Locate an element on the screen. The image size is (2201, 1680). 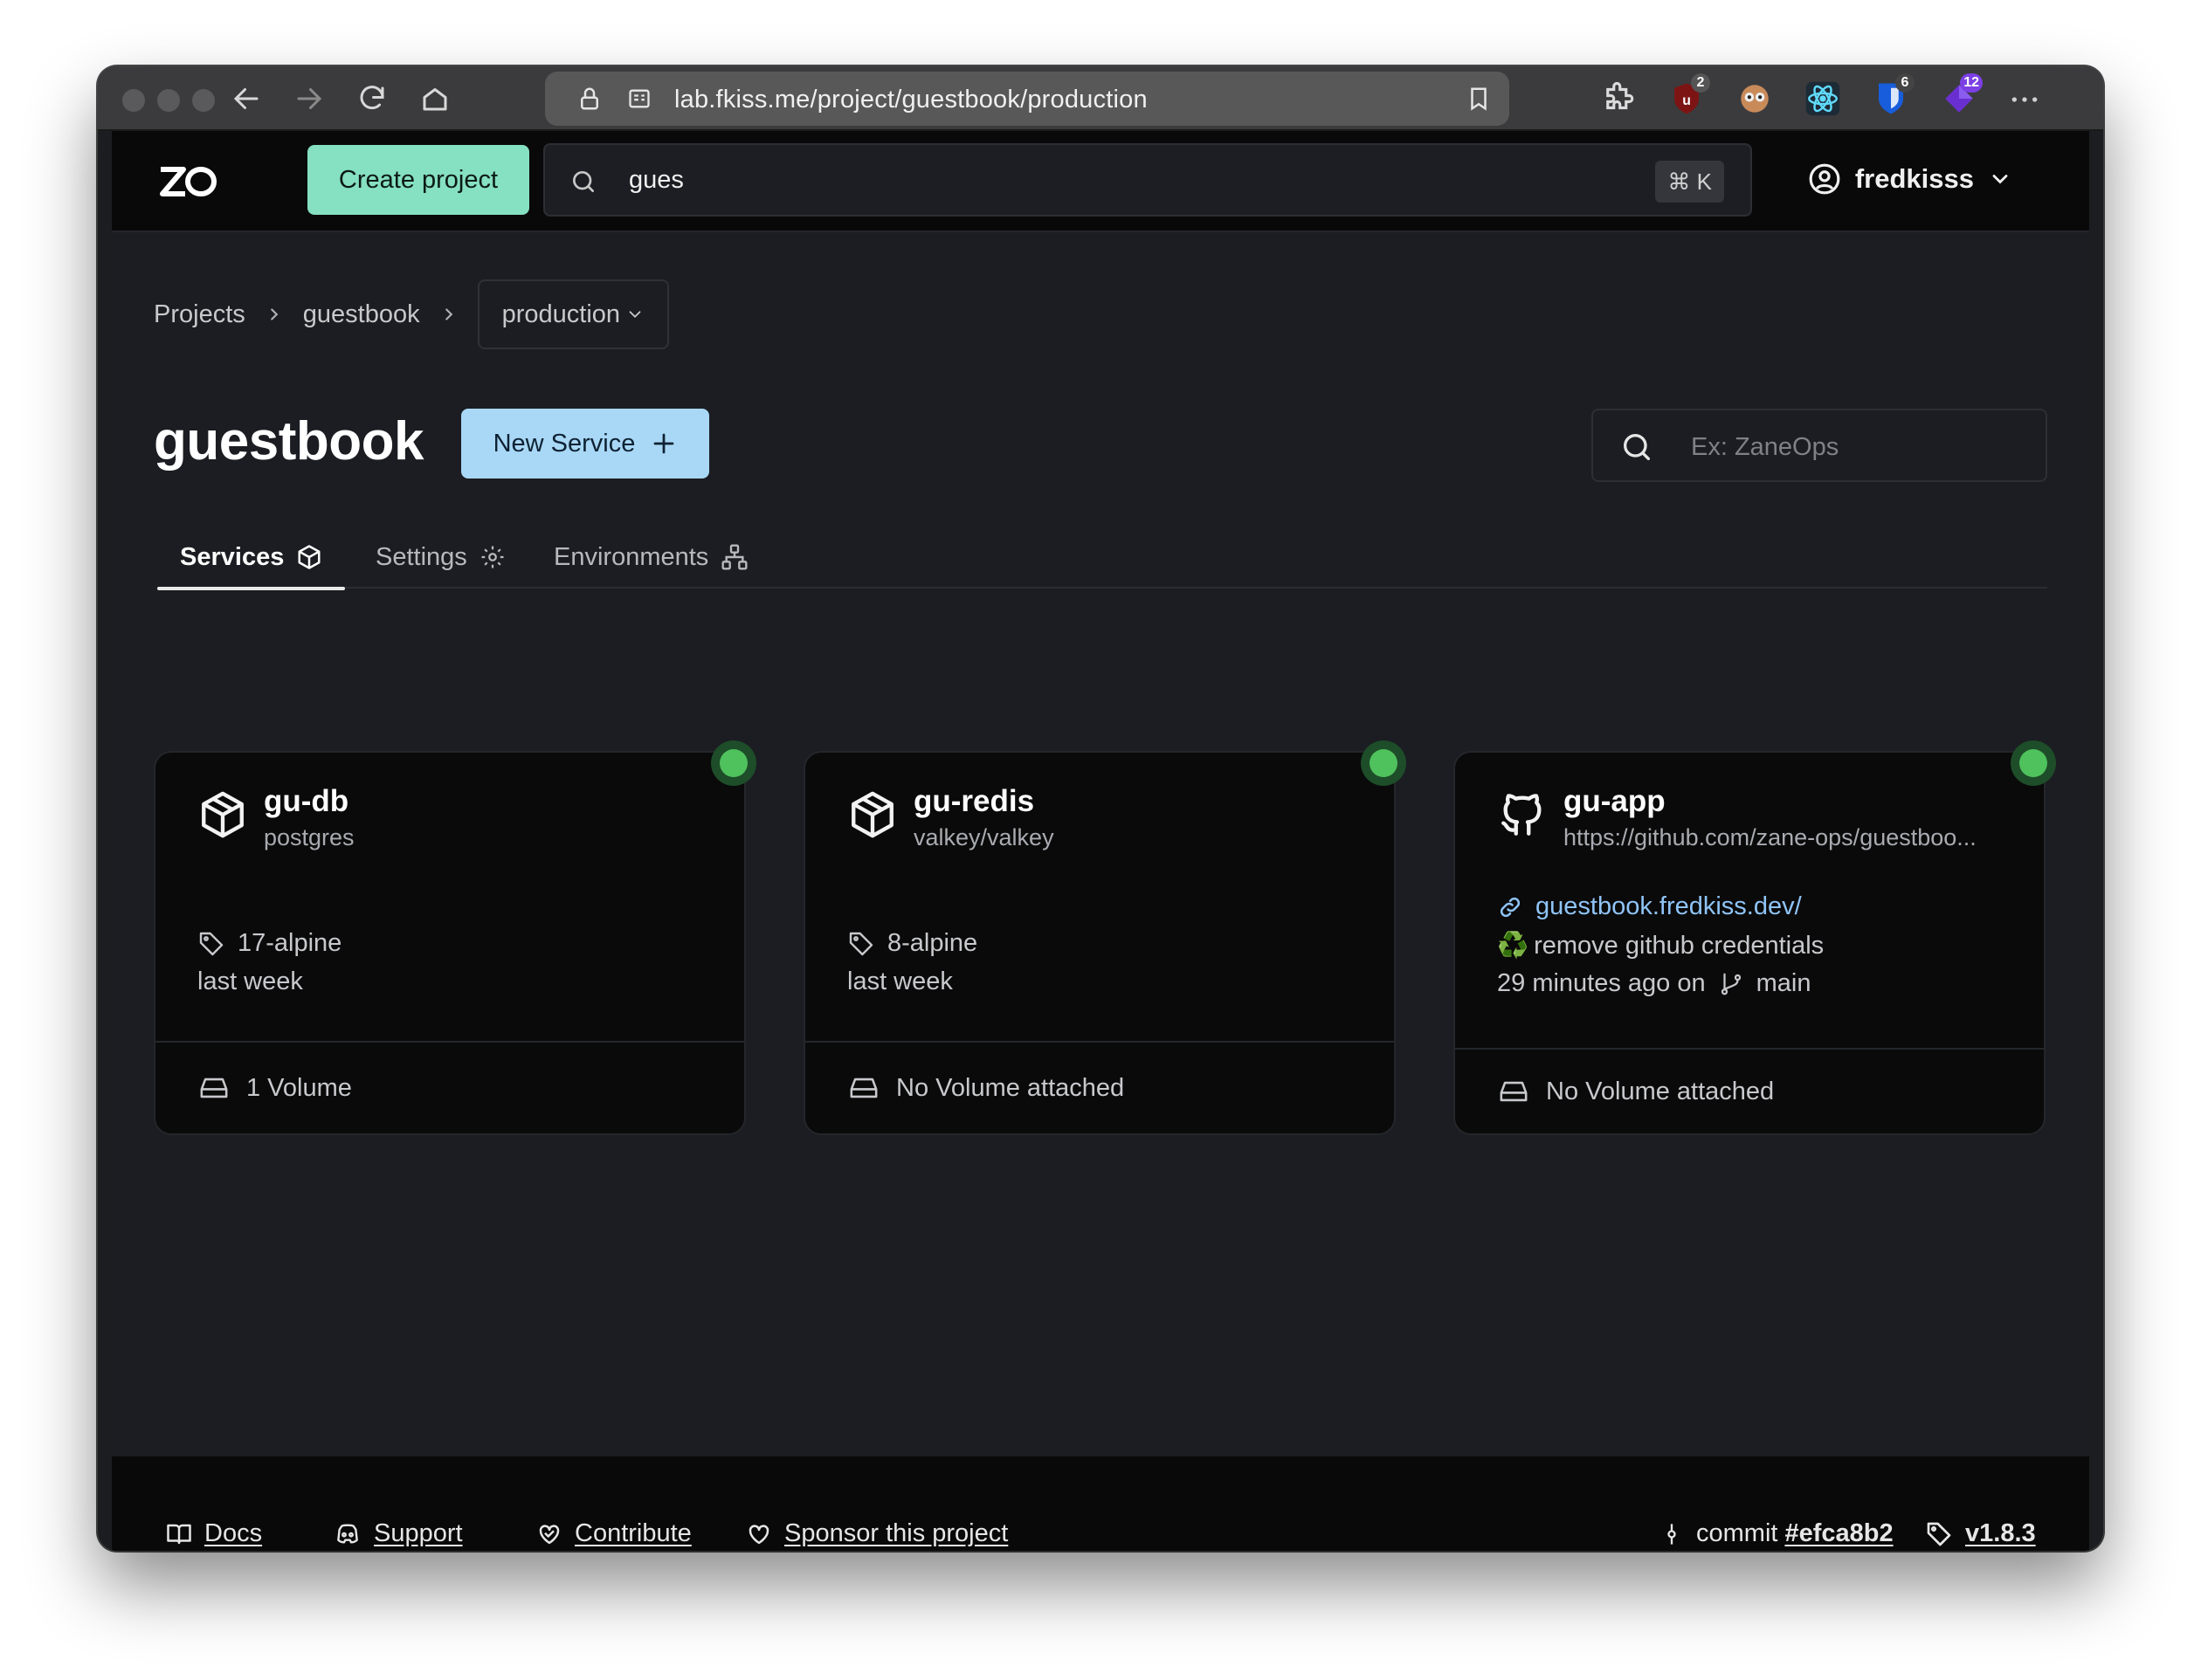
service-name: gu-redis is located at coordinates (974, 801).